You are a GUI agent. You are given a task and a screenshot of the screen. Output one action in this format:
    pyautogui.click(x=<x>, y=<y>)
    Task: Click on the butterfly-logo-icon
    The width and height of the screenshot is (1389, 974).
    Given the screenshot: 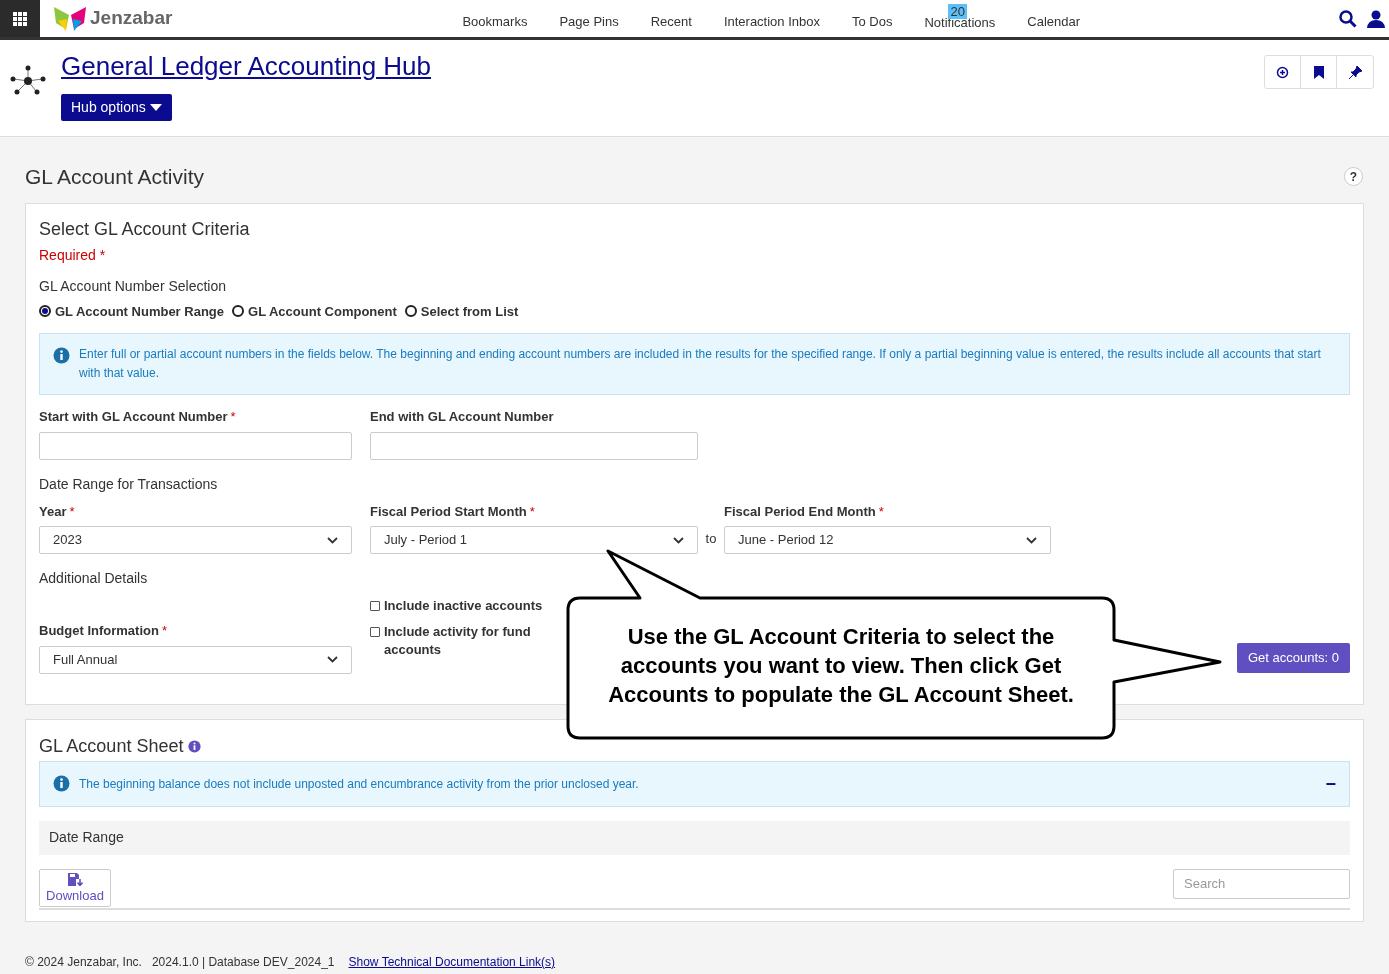 What is the action you would take?
    pyautogui.click(x=70, y=18)
    